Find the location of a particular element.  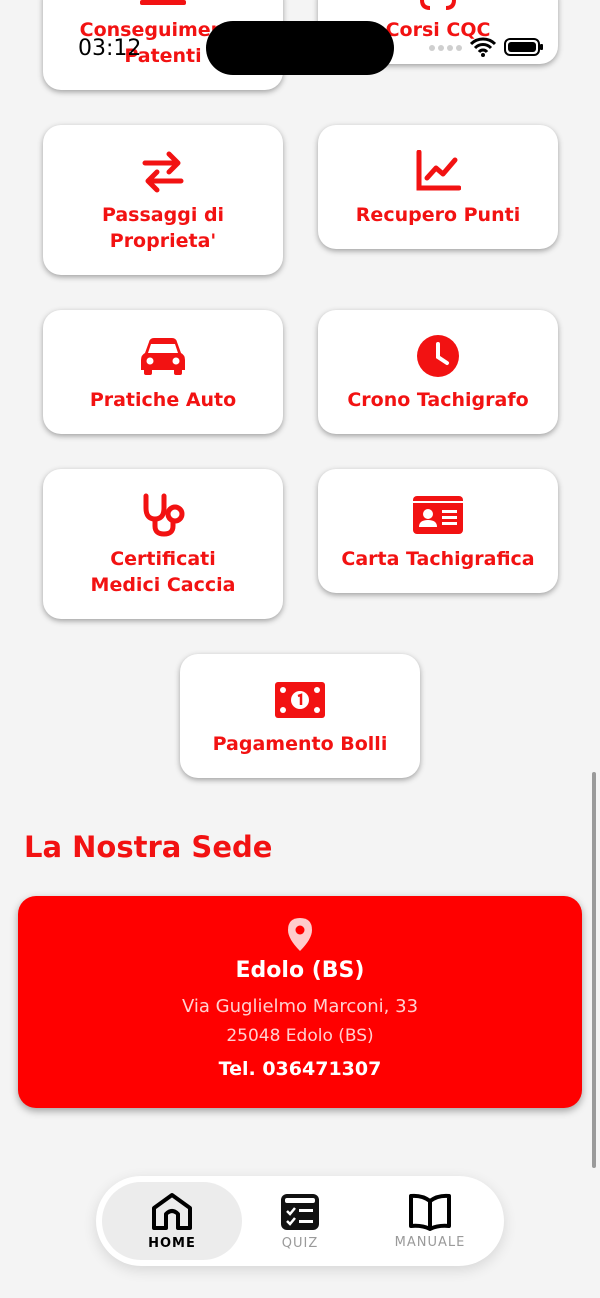

service-card-recupero: Recupero Punti is located at coordinates (438, 187).